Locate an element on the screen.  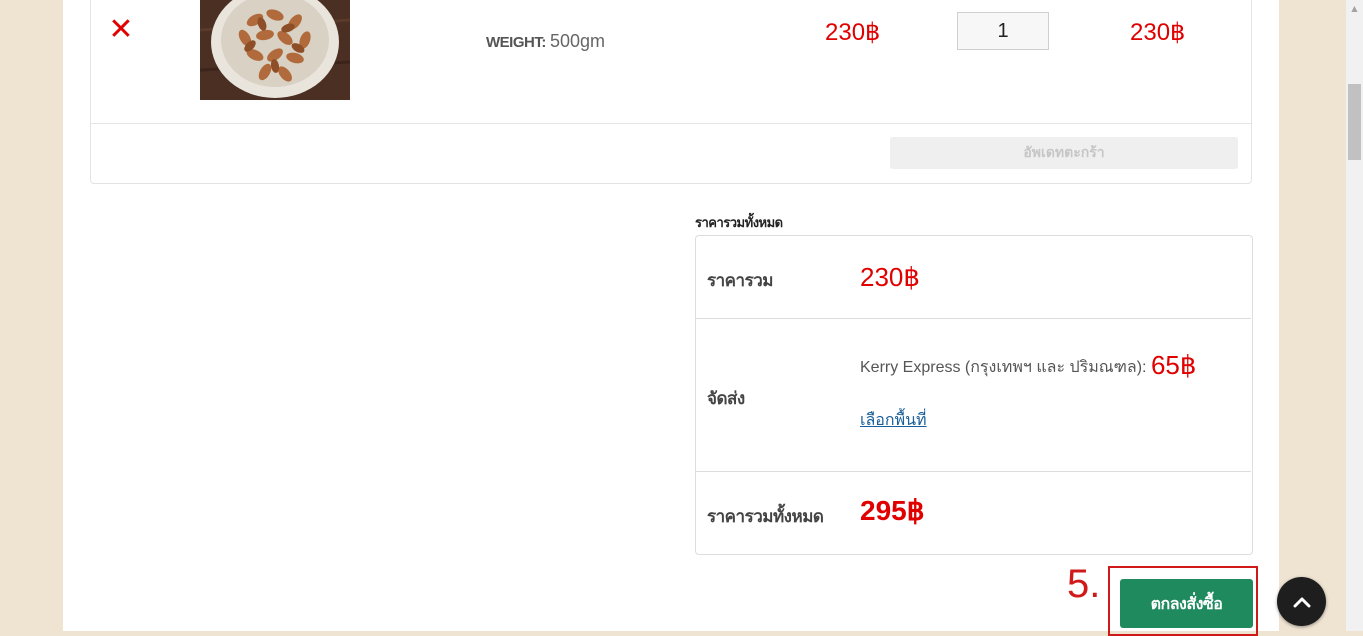
product-image is located at coordinates (275, 50).